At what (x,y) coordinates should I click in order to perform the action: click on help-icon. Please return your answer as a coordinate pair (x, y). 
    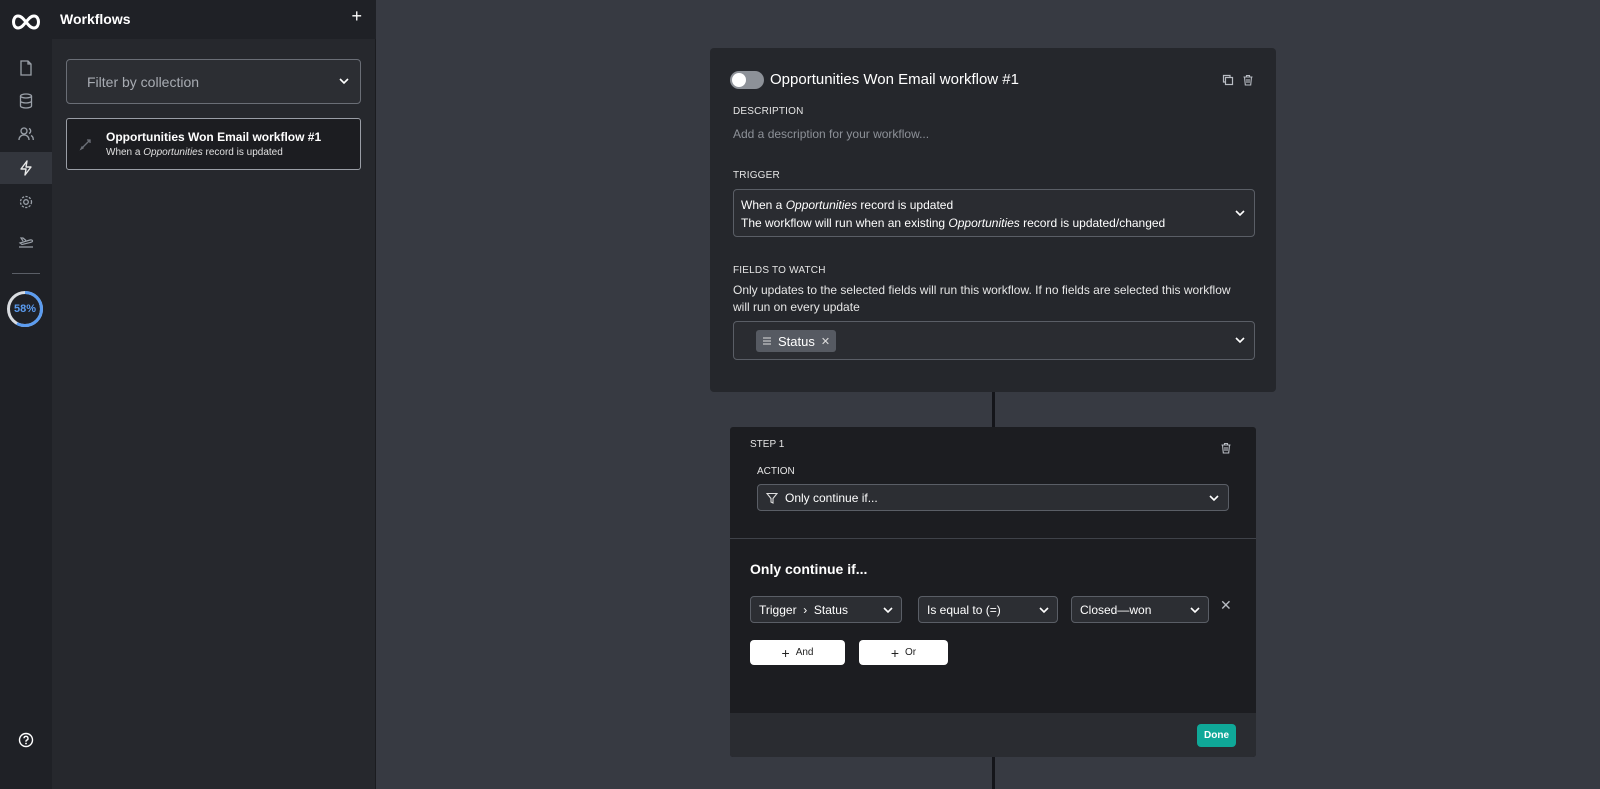
    Looking at the image, I should click on (26, 740).